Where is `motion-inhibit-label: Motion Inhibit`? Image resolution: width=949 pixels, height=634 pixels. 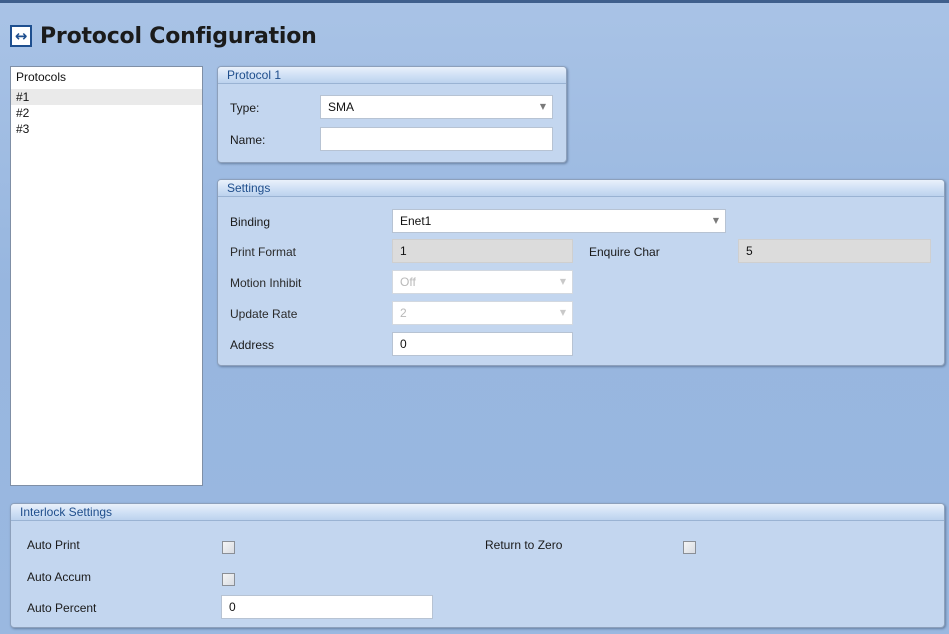
motion-inhibit-label: Motion Inhibit is located at coordinates (266, 283).